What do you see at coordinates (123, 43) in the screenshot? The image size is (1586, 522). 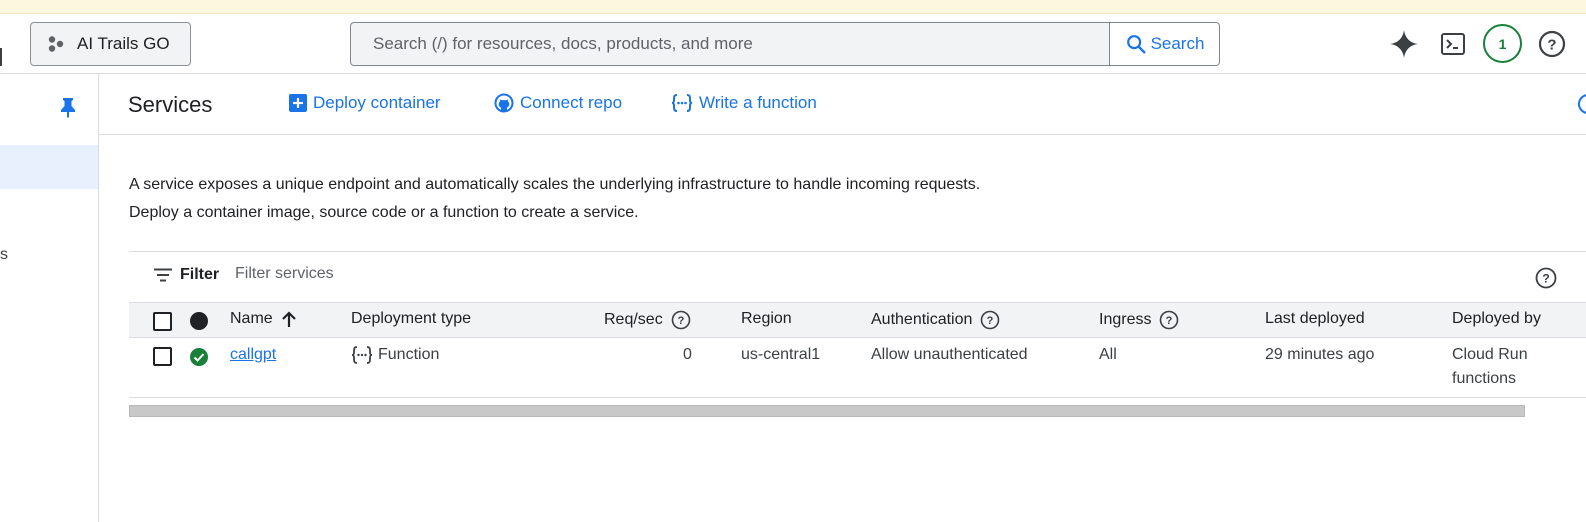 I see `project-name: AI Trails GO` at bounding box center [123, 43].